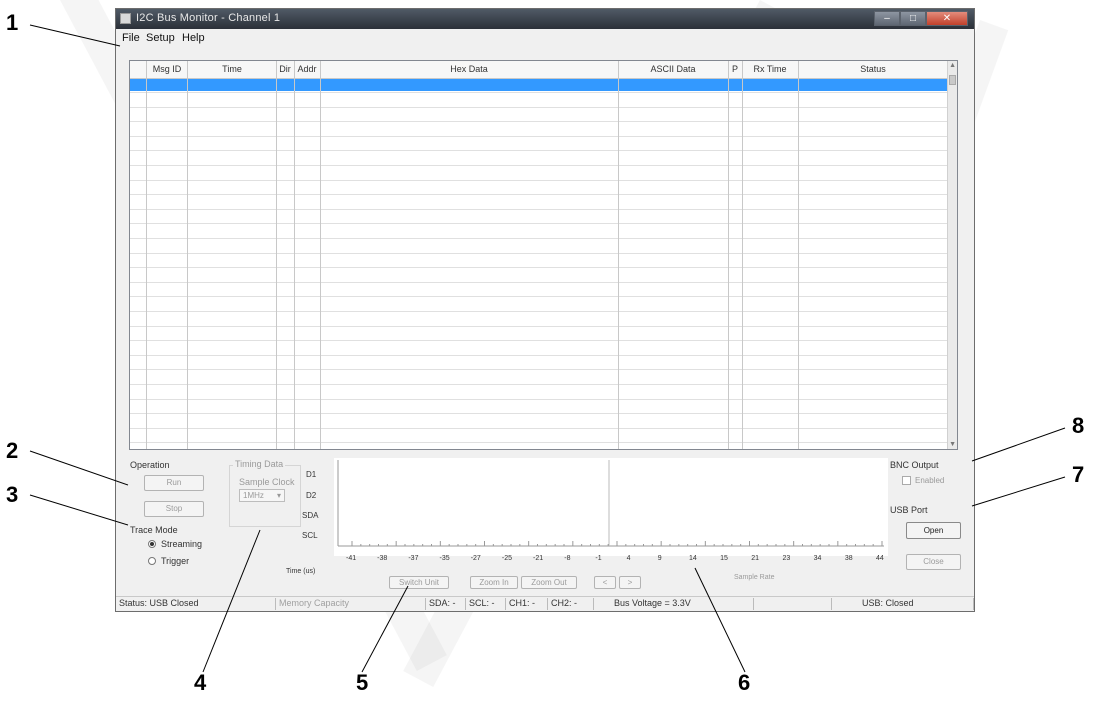  What do you see at coordinates (12, 494) in the screenshot?
I see `callout-3: 3` at bounding box center [12, 494].